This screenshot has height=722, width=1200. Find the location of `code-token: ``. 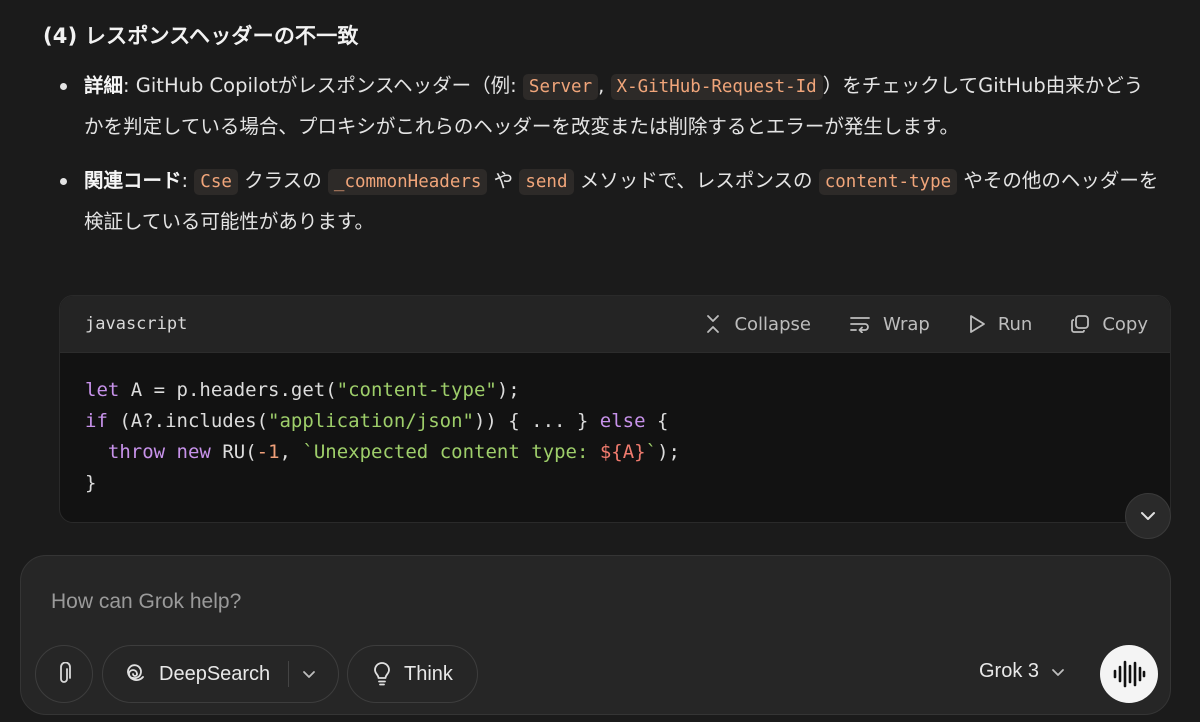

code-token: ` is located at coordinates (651, 452).